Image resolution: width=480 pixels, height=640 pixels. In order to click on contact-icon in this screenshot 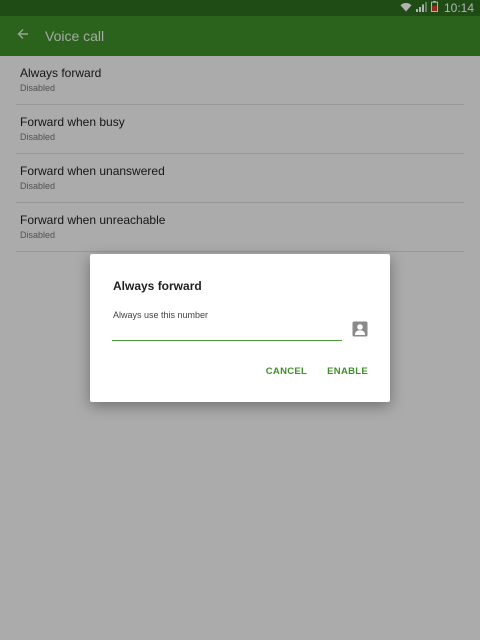, I will do `click(360, 331)`.